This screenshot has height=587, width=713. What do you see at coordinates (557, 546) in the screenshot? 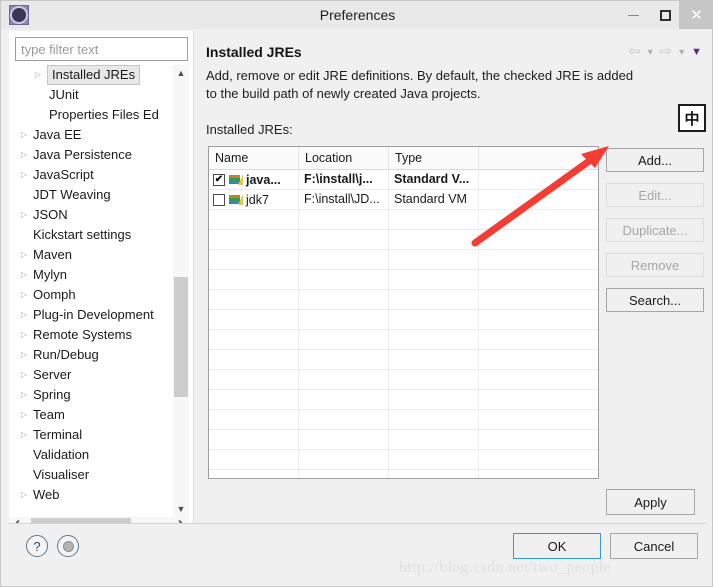
I see `ok-button: OK` at bounding box center [557, 546].